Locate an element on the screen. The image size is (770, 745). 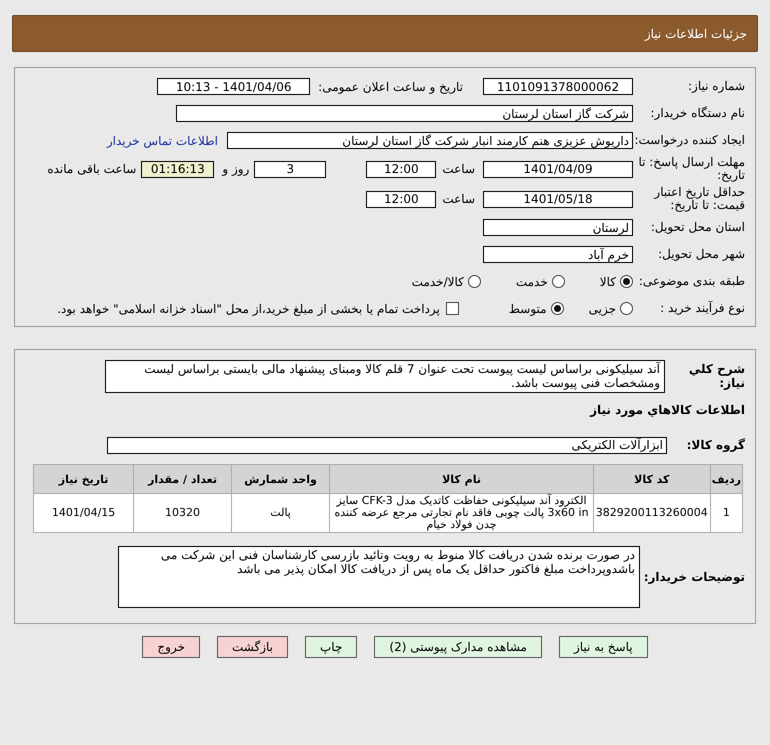
date-field: 1401/04/09 is located at coordinates (558, 169).